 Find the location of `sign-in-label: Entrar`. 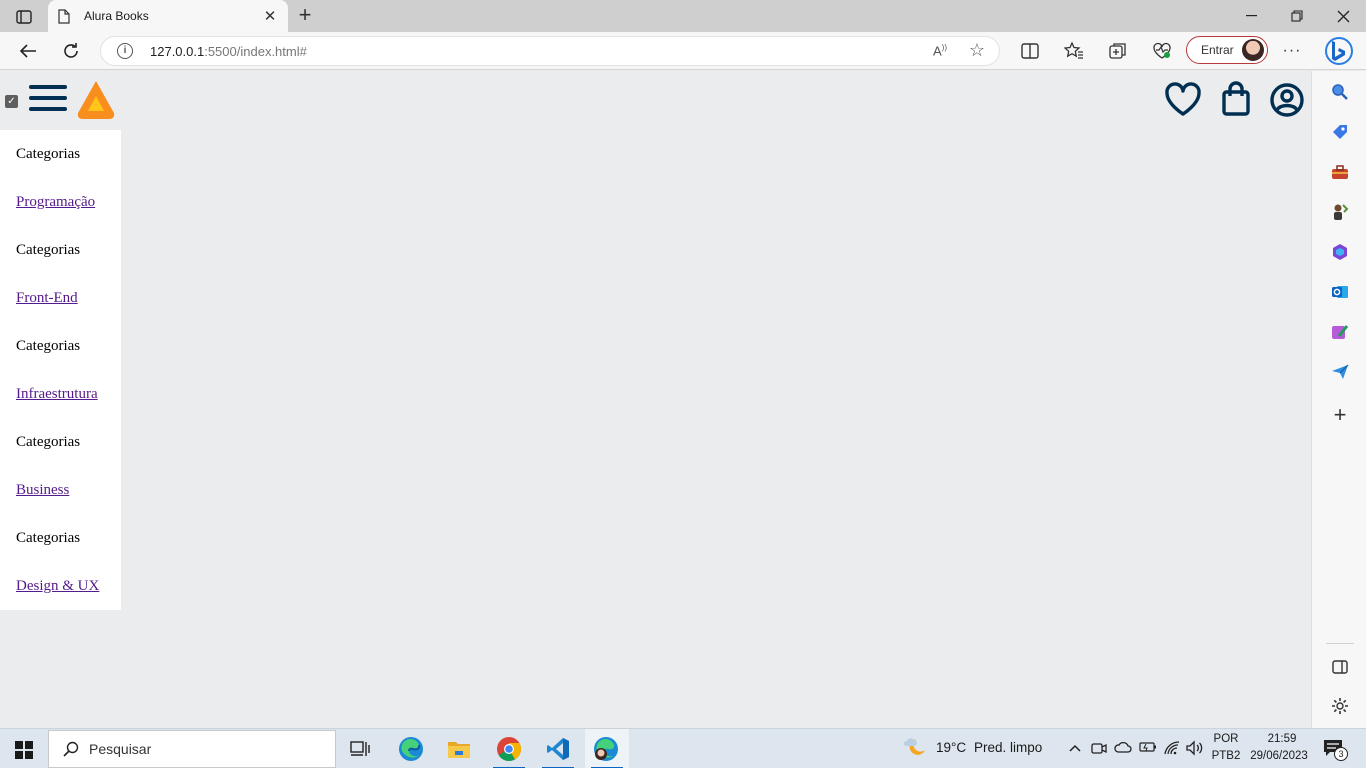

sign-in-label: Entrar is located at coordinates (1217, 50).